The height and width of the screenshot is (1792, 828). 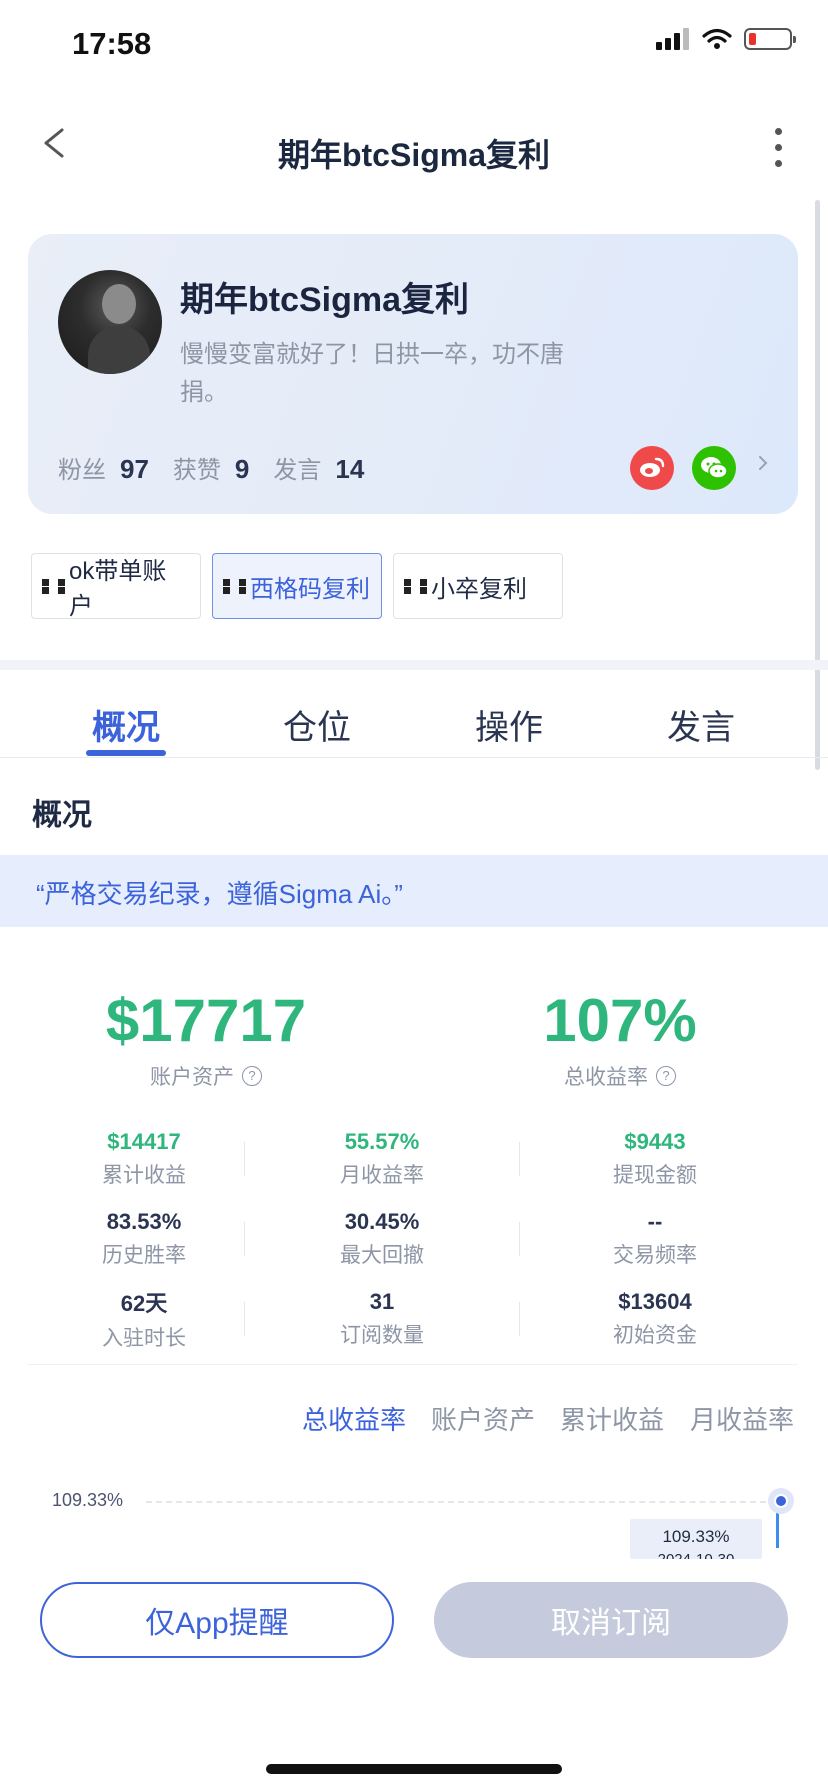 What do you see at coordinates (655, 1319) in the screenshot?
I see `stat-cell: $13604 初始资金` at bounding box center [655, 1319].